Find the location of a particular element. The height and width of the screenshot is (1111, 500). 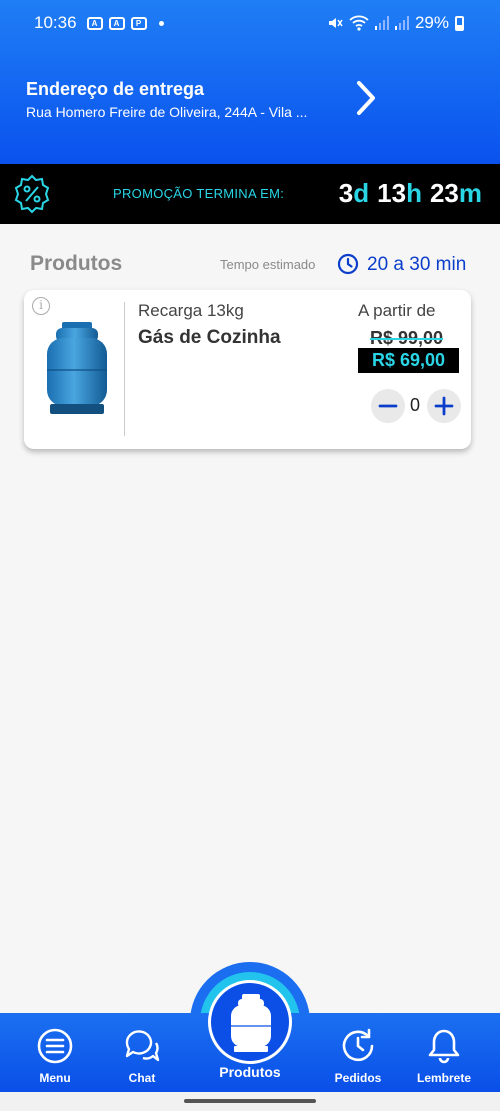

nav-item-produtos is located at coordinates (250, 1022).